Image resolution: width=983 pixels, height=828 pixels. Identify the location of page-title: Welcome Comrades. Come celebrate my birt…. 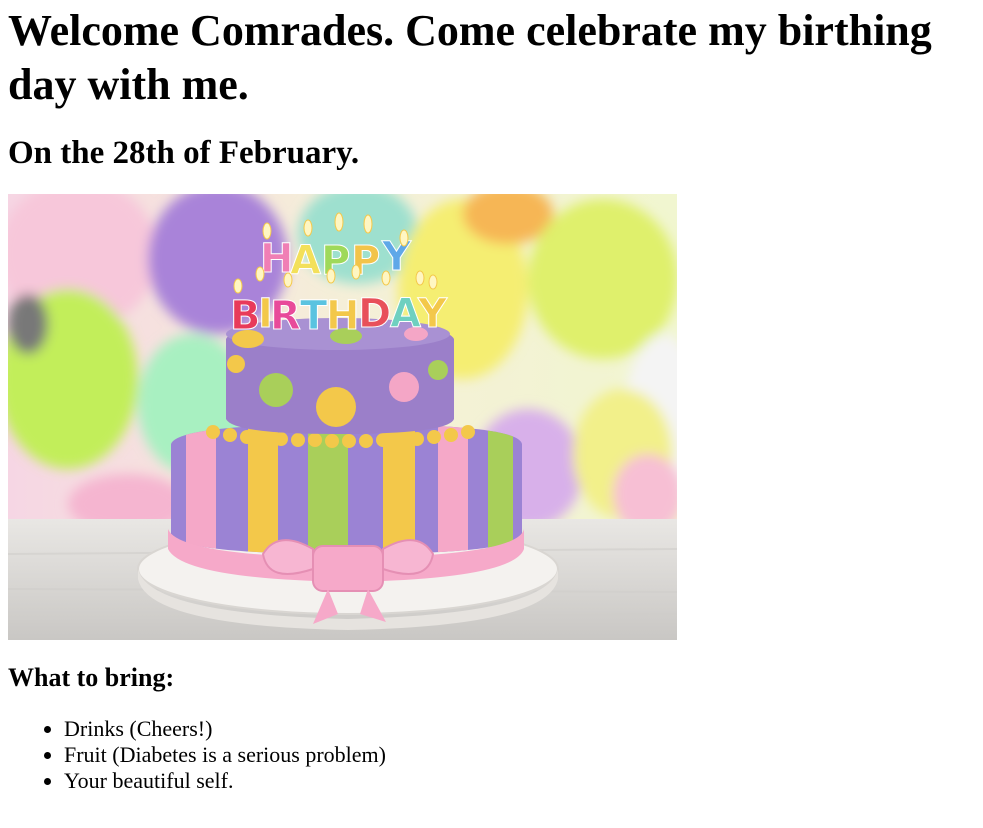
(470, 57).